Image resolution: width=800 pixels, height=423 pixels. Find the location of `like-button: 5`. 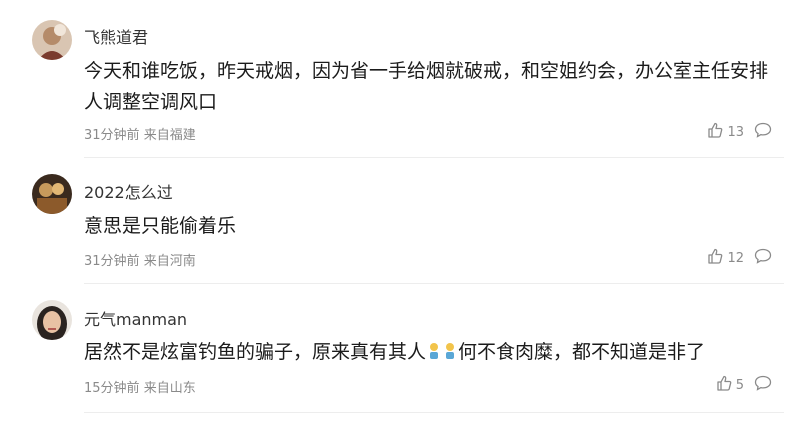

like-button: 5 is located at coordinates (730, 385).